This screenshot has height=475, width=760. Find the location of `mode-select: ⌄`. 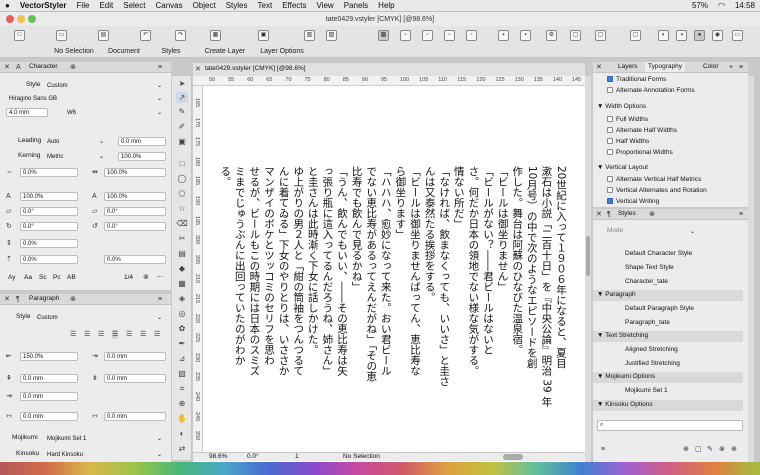

mode-select: ⌄ is located at coordinates (664, 231).